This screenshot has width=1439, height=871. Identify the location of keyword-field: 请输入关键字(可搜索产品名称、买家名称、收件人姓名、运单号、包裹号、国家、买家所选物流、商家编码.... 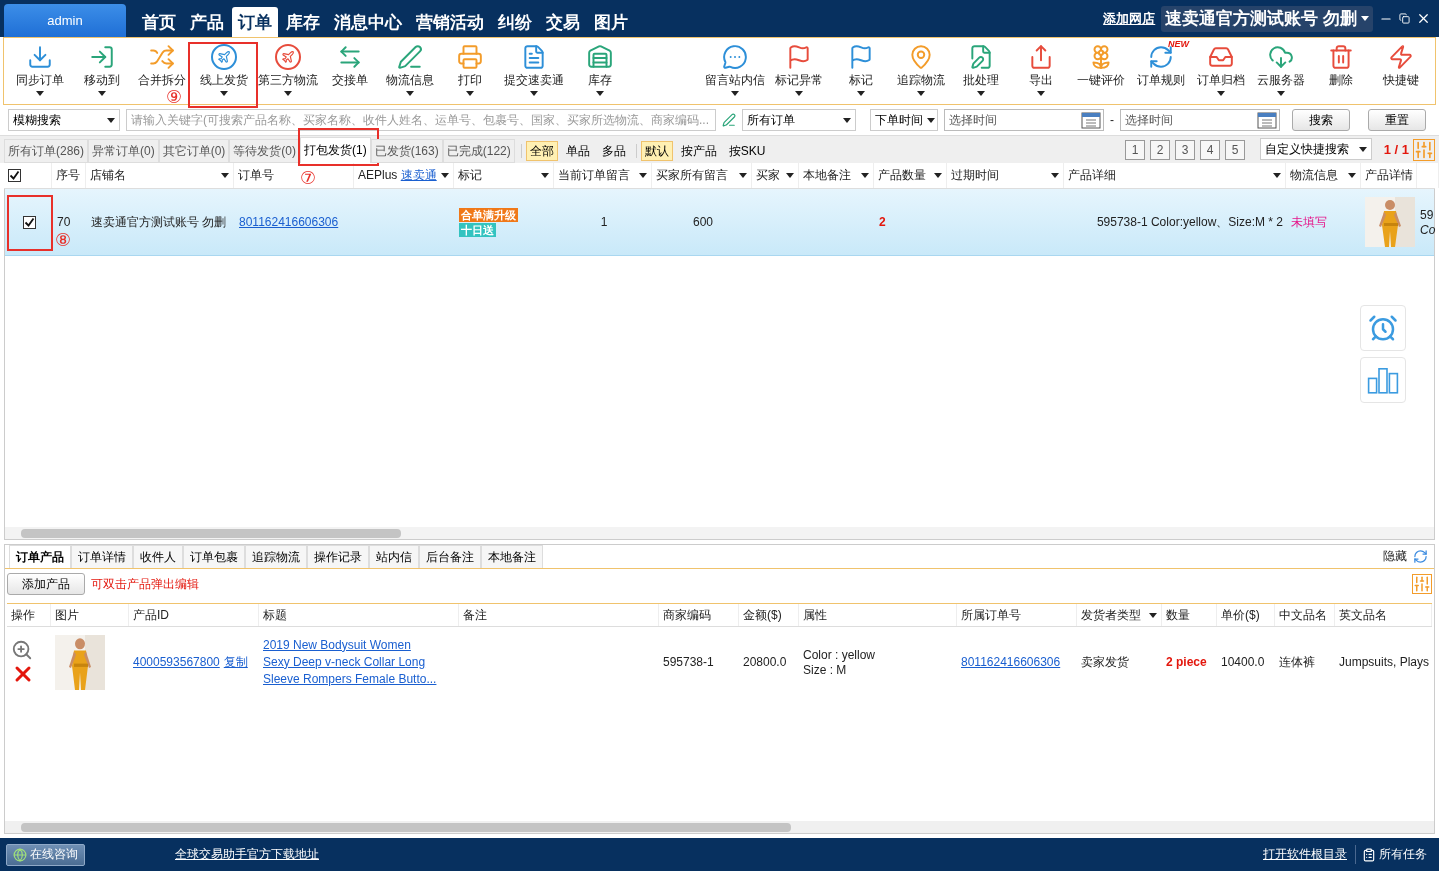
(421, 120).